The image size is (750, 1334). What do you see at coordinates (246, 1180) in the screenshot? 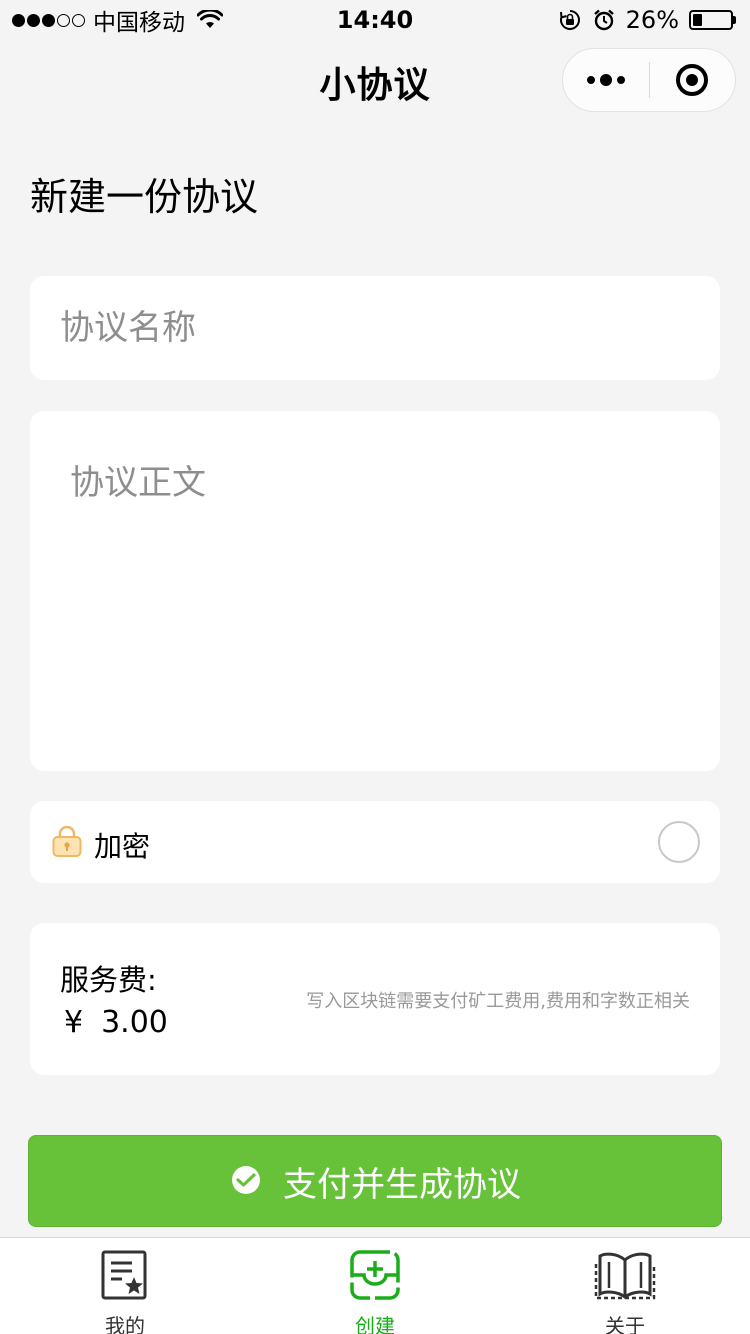
I see `wechat-pay-icon` at bounding box center [246, 1180].